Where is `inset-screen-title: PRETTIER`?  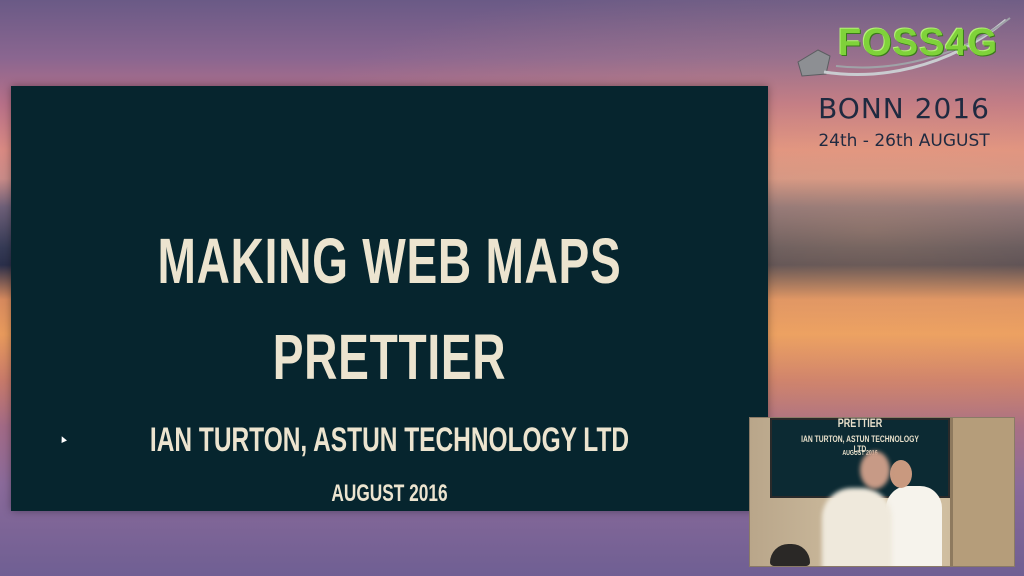 inset-screen-title: PRETTIER is located at coordinates (860, 423).